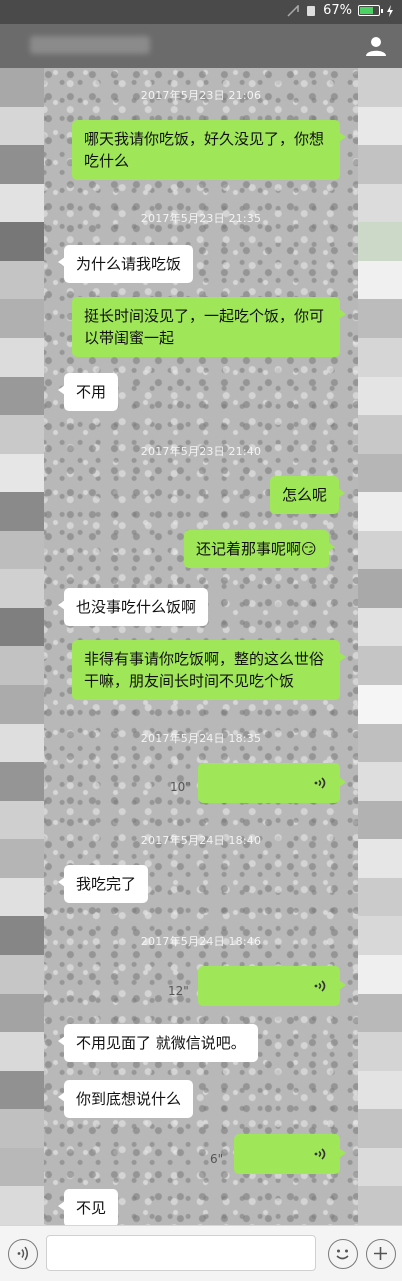 This screenshot has height=1281, width=402. I want to click on message-bubble-received: 不用, so click(88, 392).